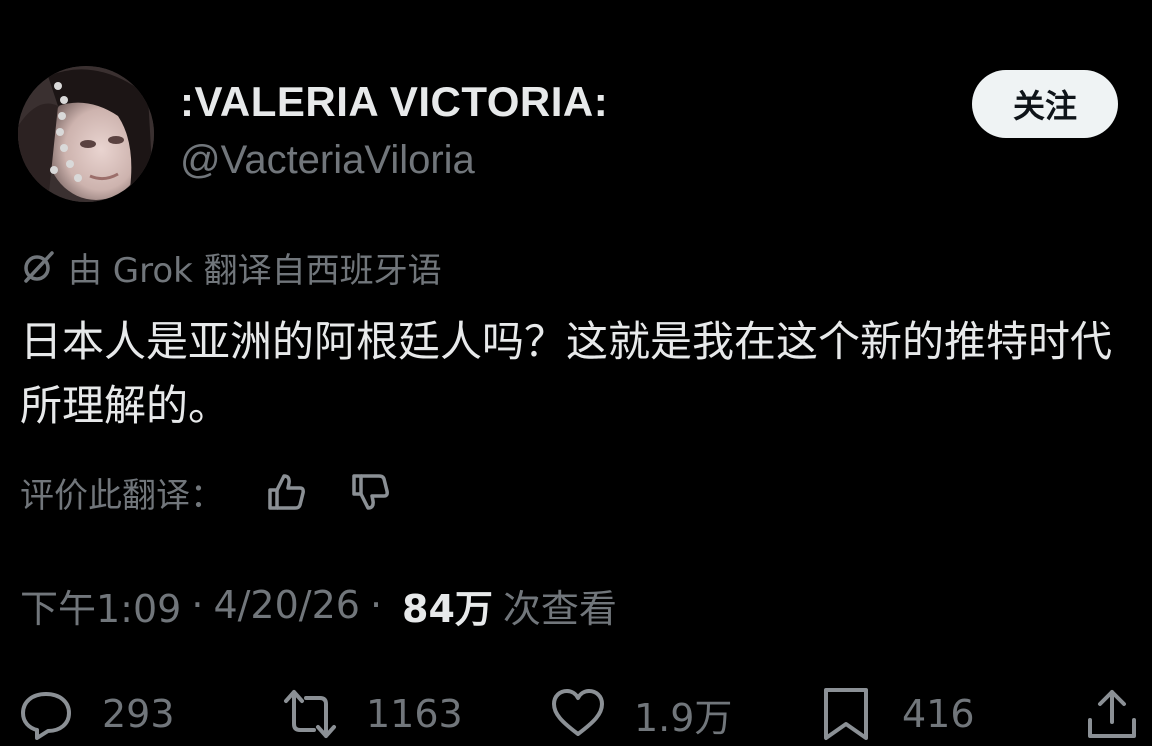 The width and height of the screenshot is (1152, 746). What do you see at coordinates (559, 608) in the screenshot?
I see `views-label: 次查看` at bounding box center [559, 608].